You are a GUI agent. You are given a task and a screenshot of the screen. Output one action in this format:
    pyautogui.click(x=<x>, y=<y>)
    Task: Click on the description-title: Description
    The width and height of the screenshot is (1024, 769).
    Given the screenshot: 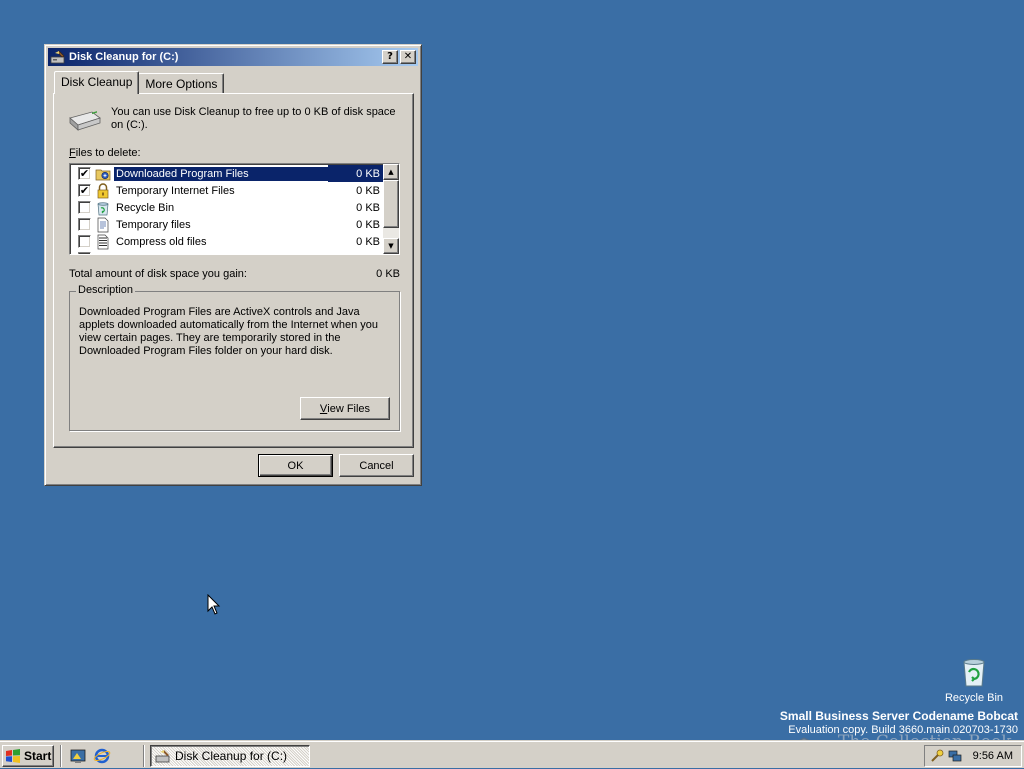 What is the action you would take?
    pyautogui.click(x=106, y=290)
    